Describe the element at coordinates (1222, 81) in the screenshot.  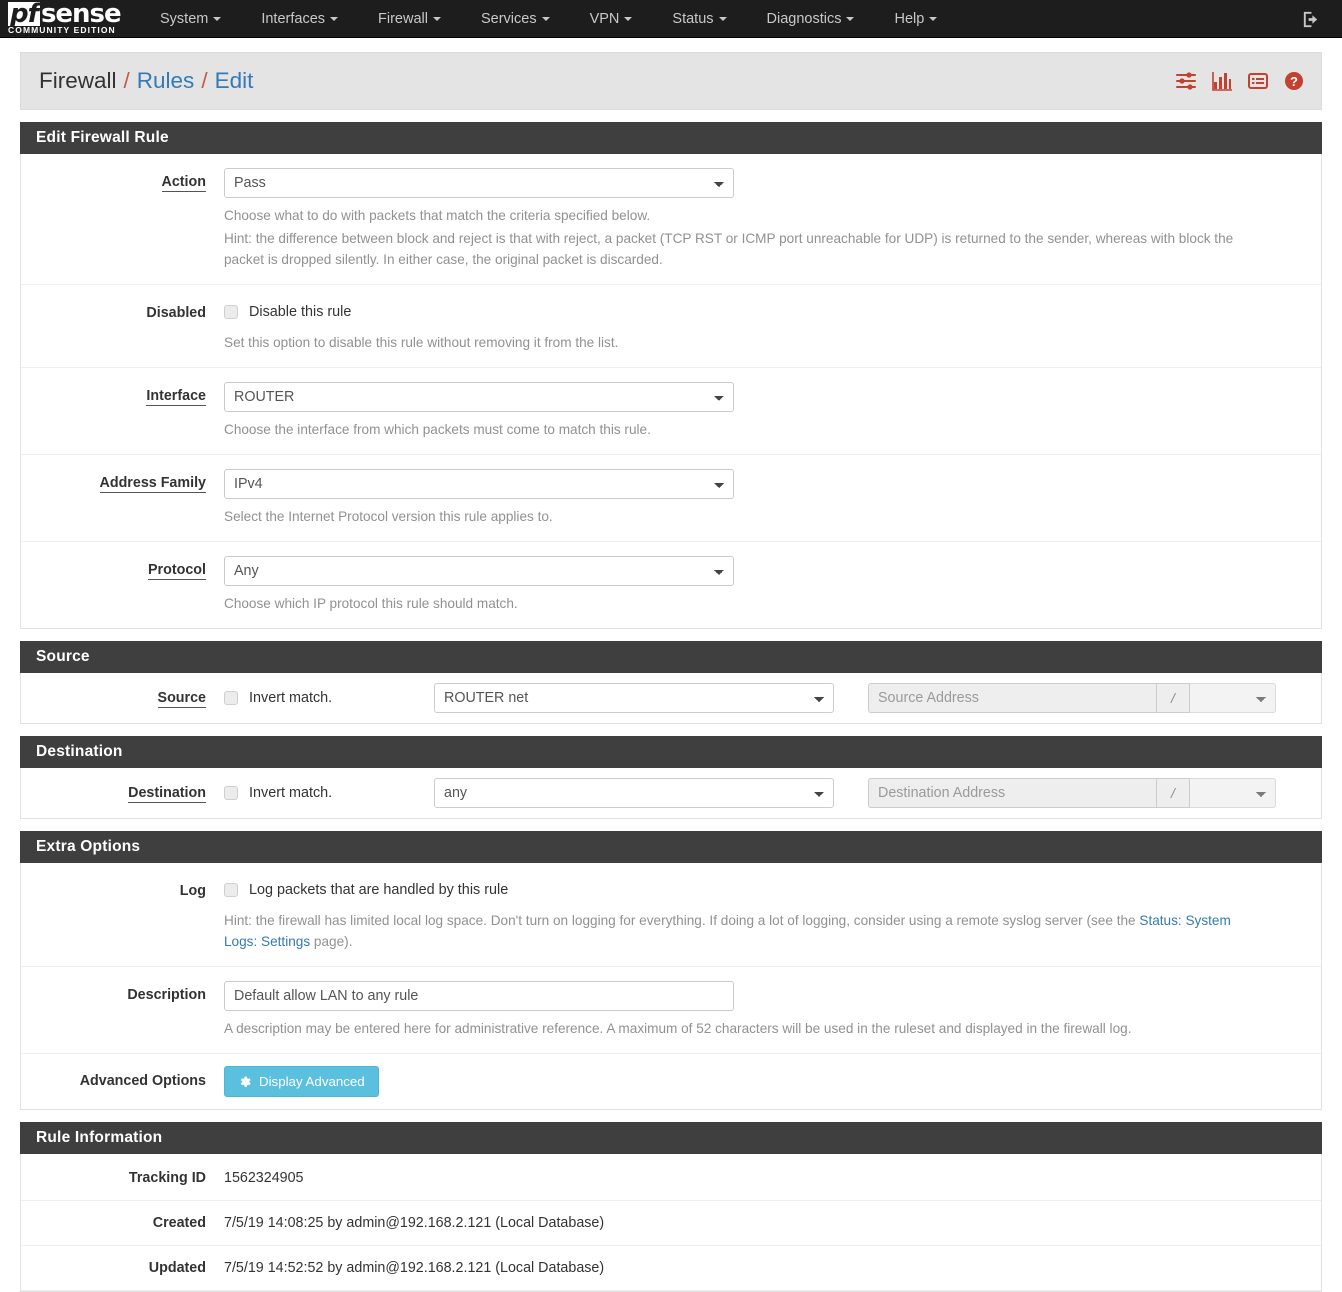
I see `bar-chart-icon` at that location.